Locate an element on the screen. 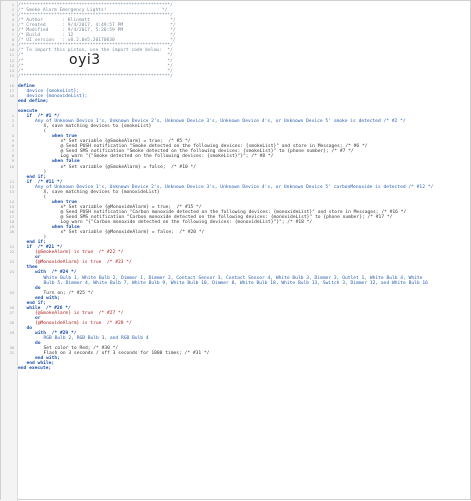  code-text: end execute; is located at coordinates (35, 369).